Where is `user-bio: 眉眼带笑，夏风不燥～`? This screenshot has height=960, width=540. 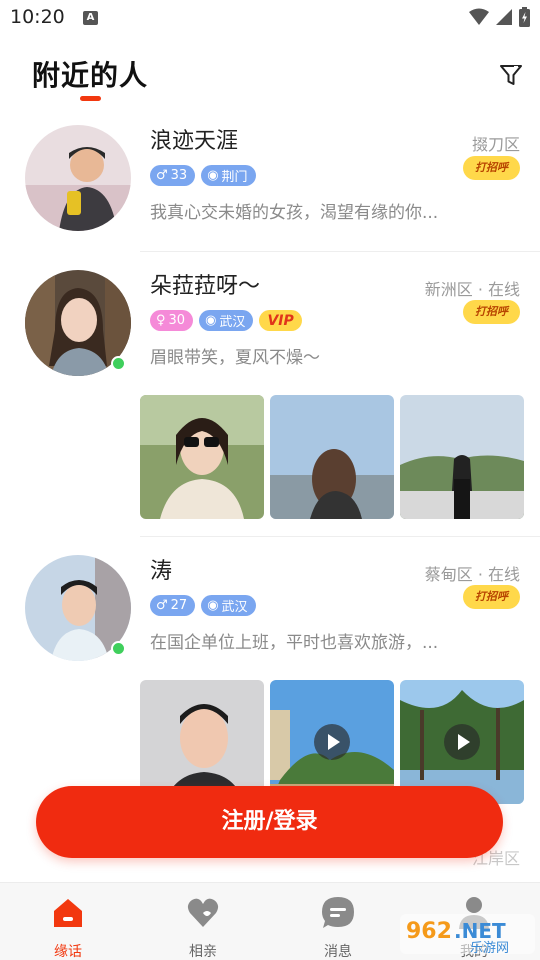 user-bio: 眉眼带笑，夏风不燥～ is located at coordinates (235, 358).